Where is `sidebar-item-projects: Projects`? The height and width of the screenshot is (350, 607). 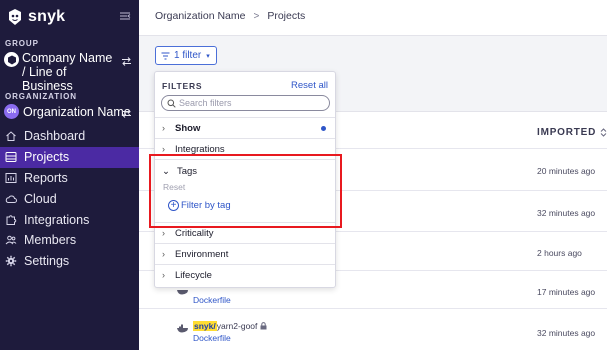
sidebar-item-projects: Projects is located at coordinates (69, 157).